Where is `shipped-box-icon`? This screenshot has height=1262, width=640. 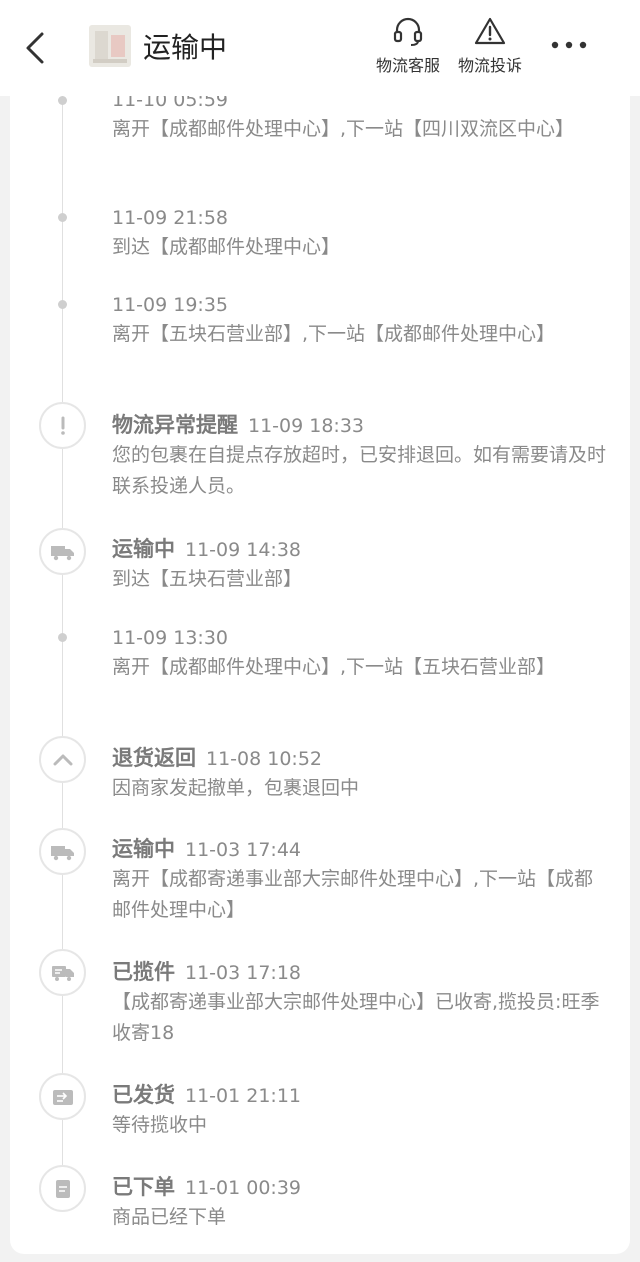
shipped-box-icon is located at coordinates (62, 1097).